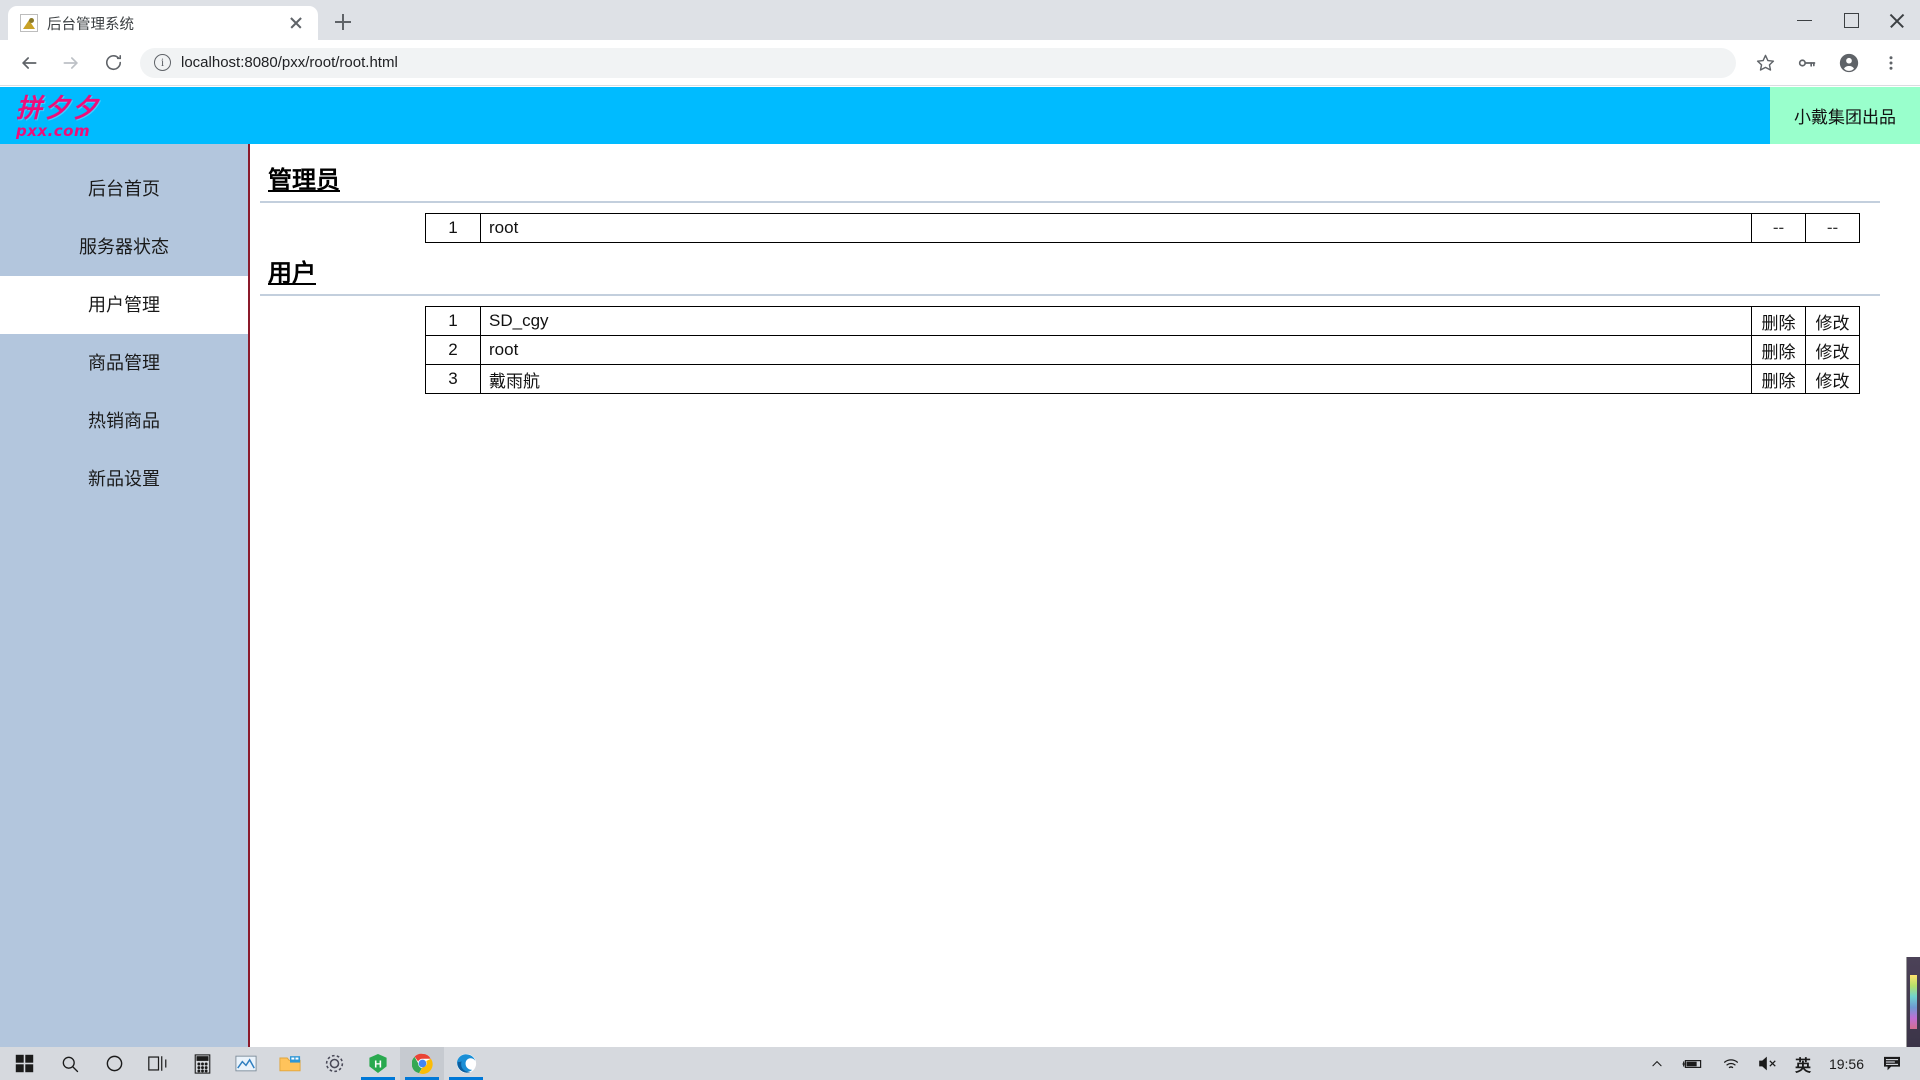  What do you see at coordinates (1803, 1064) in the screenshot?
I see `ime-indicator: 英` at bounding box center [1803, 1064].